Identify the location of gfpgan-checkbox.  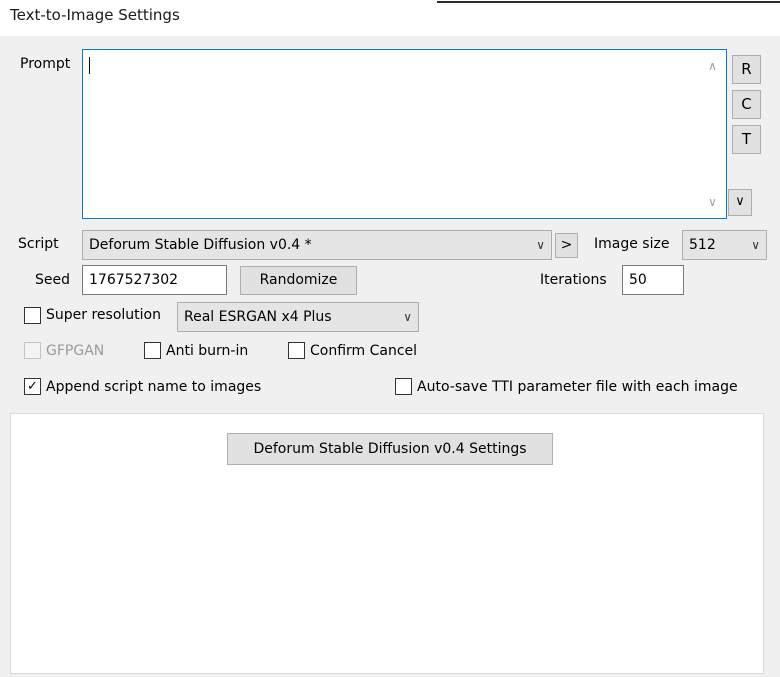
(32, 350).